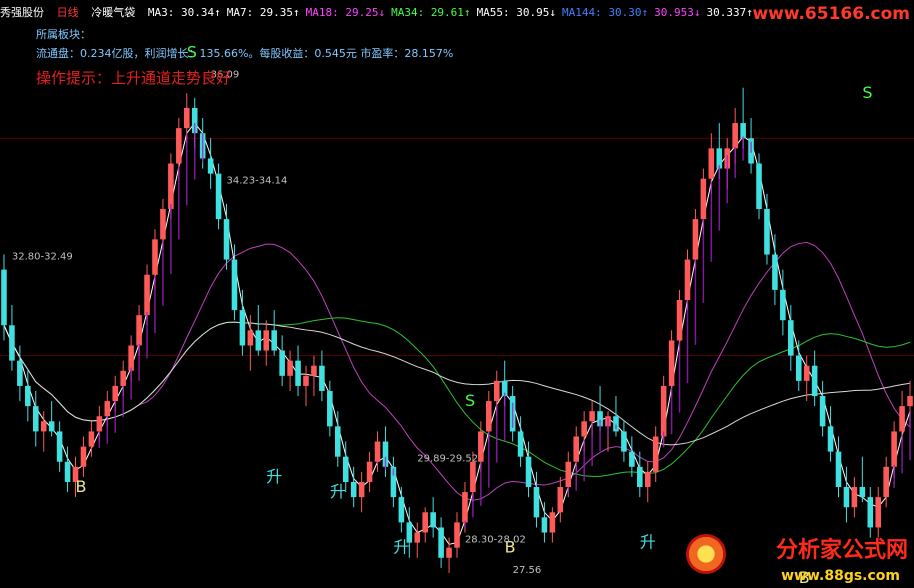 This screenshot has height=588, width=914. What do you see at coordinates (263, 12) in the screenshot?
I see `ma-value: MA7: 29.35↑` at bounding box center [263, 12].